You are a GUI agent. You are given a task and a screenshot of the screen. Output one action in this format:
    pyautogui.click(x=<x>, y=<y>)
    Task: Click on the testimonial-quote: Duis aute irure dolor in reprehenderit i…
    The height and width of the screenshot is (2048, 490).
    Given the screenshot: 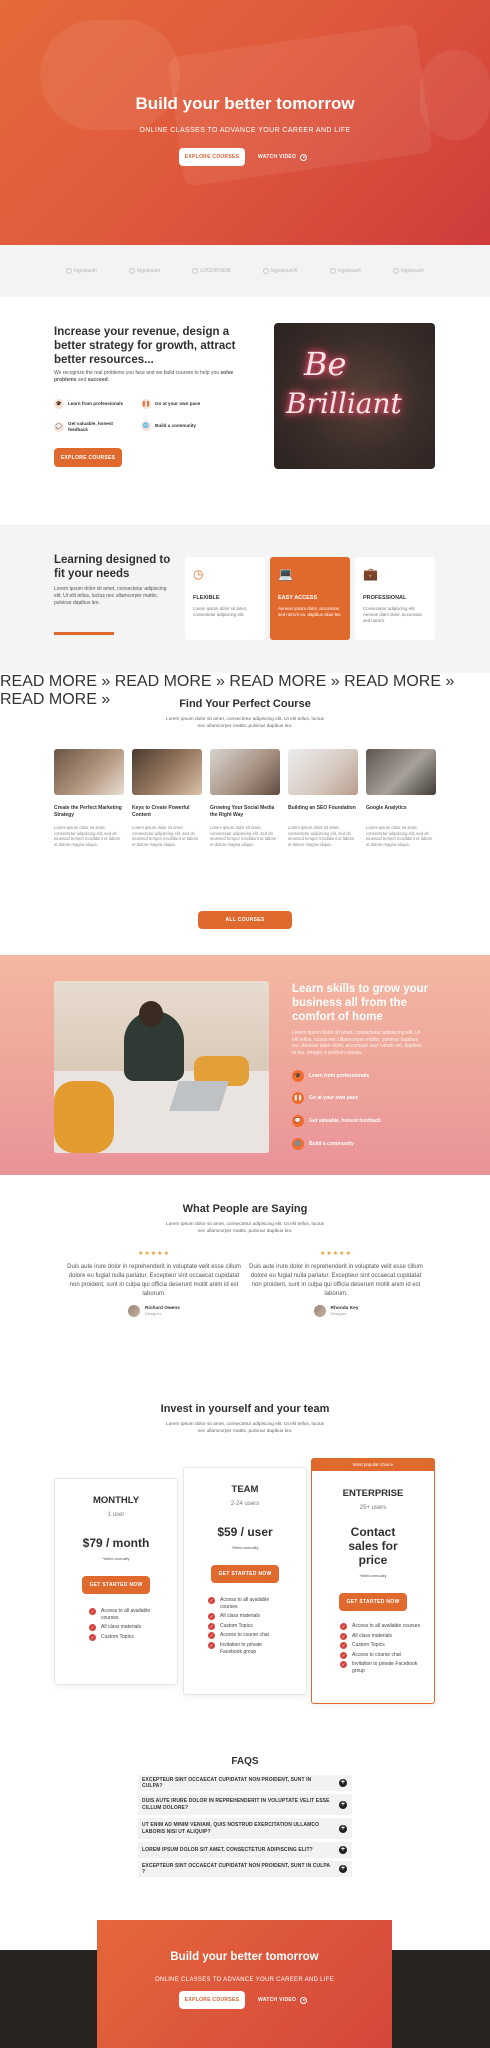 What is the action you would take?
    pyautogui.click(x=154, y=1280)
    